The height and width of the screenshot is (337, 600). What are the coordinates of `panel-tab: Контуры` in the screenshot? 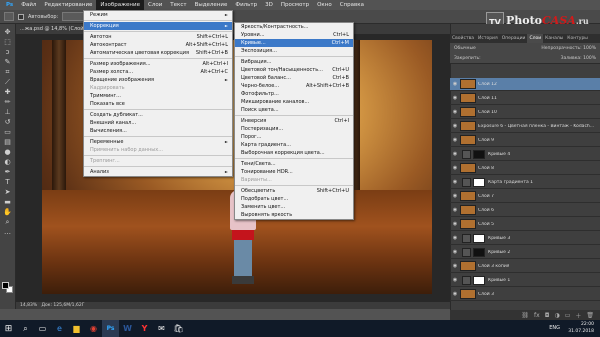 It's located at (577, 38).